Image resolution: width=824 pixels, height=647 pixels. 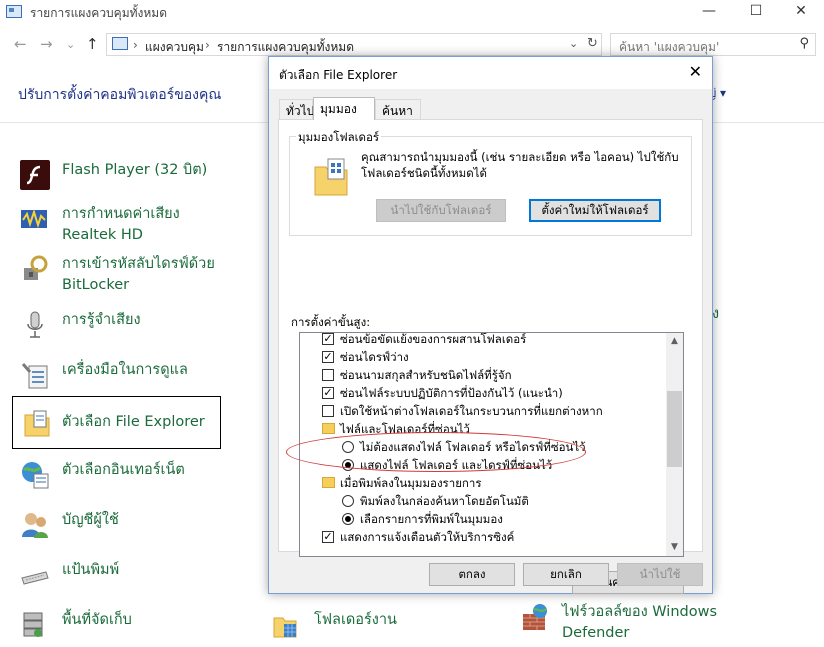 What do you see at coordinates (427, 537) in the screenshot?
I see `advanced-setting-label: แสดงการแจ้งเตือนตัวให้บริการซิงค์` at bounding box center [427, 537].